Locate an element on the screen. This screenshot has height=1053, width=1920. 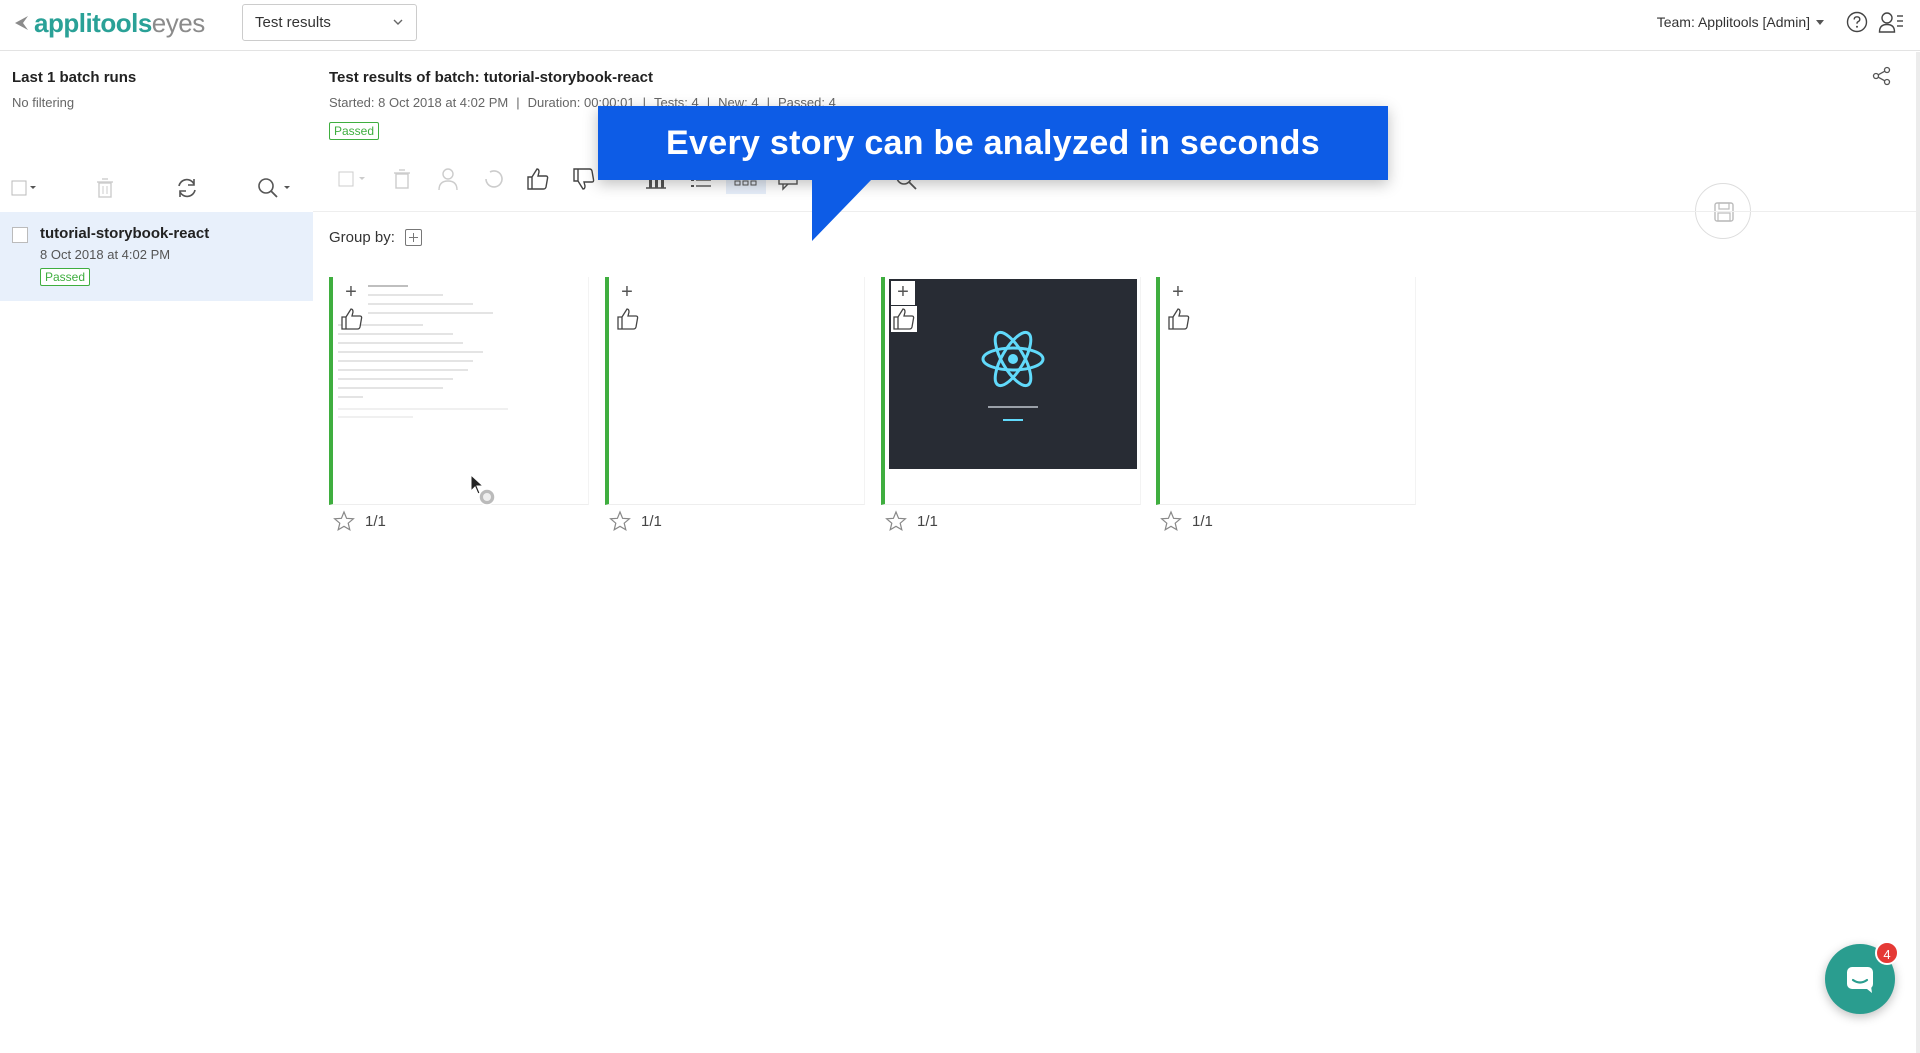
tooltip-text: Every story can be analyzed in seconds is located at coordinates (993, 143).